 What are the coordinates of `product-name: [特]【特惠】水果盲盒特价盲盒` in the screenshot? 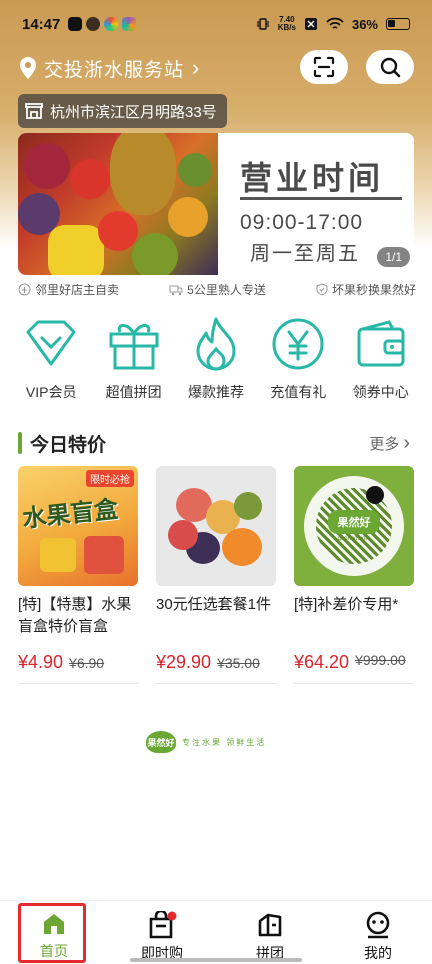 It's located at (75, 615).